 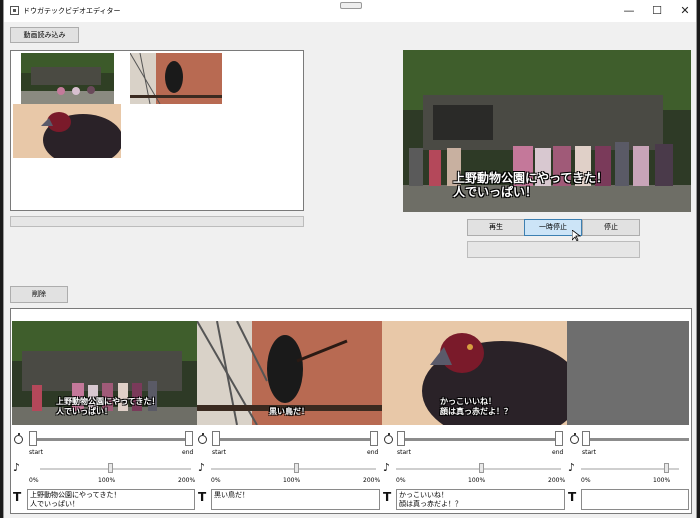 What do you see at coordinates (39, 294) in the screenshot?
I see `delete-button: 削除` at bounding box center [39, 294].